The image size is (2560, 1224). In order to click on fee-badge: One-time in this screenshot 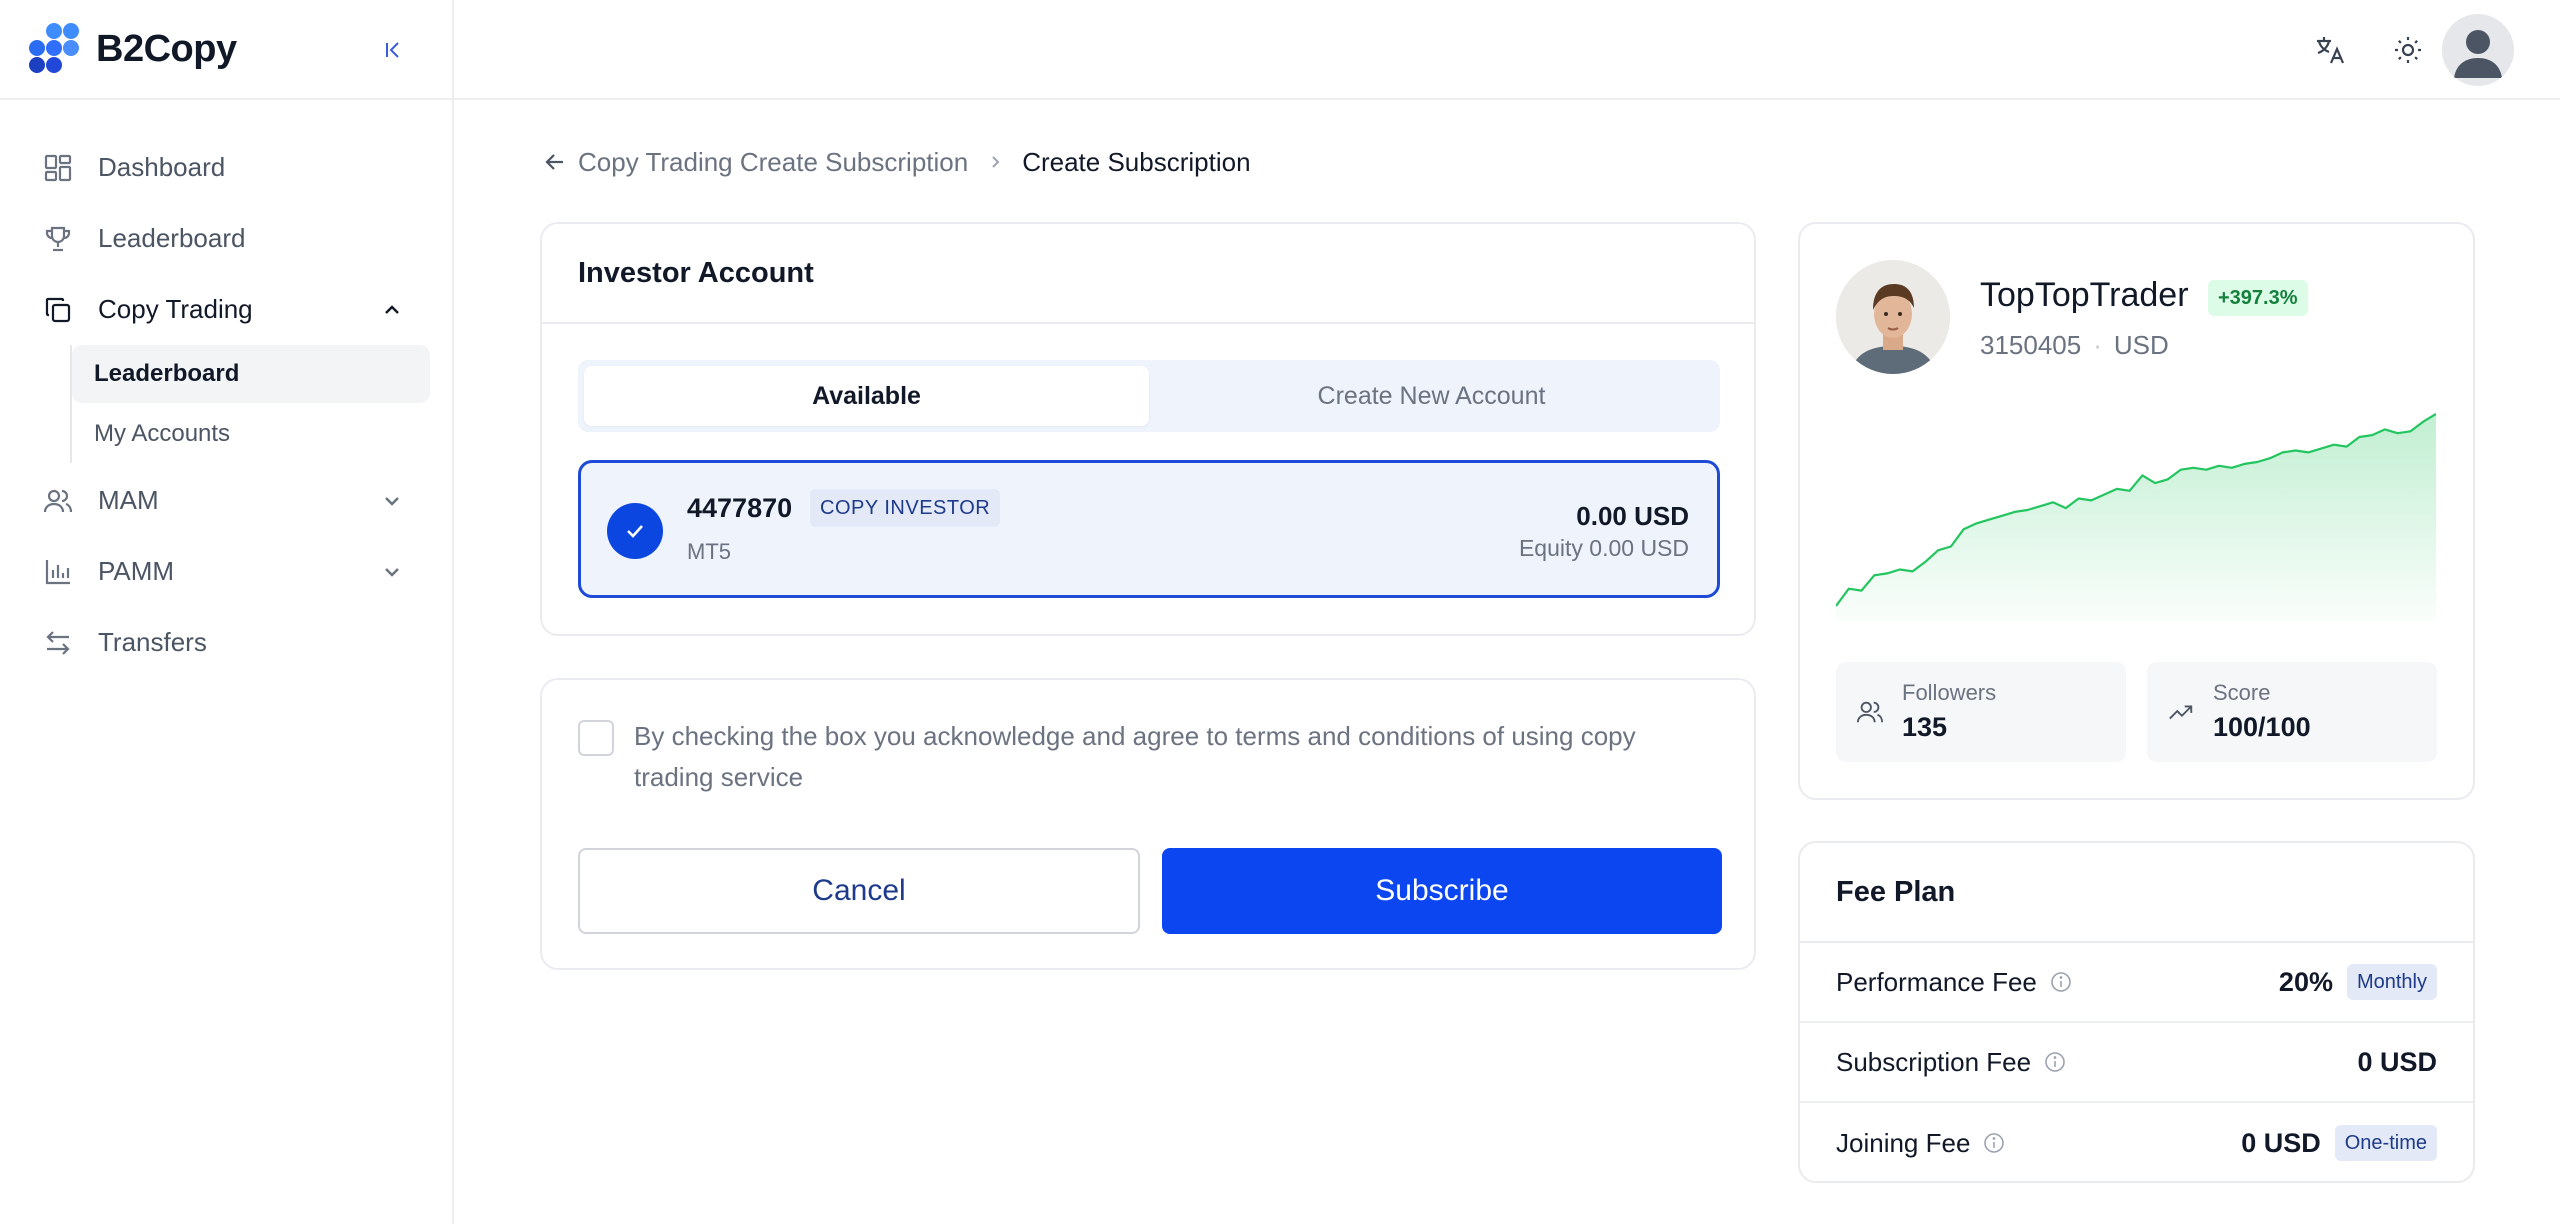, I will do `click(2385, 1143)`.